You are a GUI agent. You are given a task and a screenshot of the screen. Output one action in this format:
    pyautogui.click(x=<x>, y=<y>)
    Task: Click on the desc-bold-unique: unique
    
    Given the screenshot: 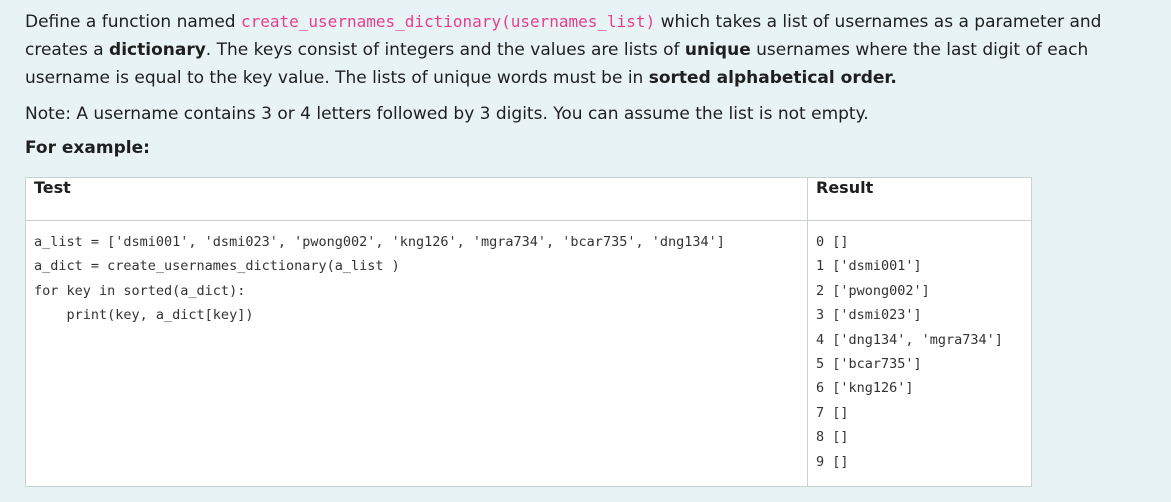 What is the action you would take?
    pyautogui.click(x=717, y=50)
    